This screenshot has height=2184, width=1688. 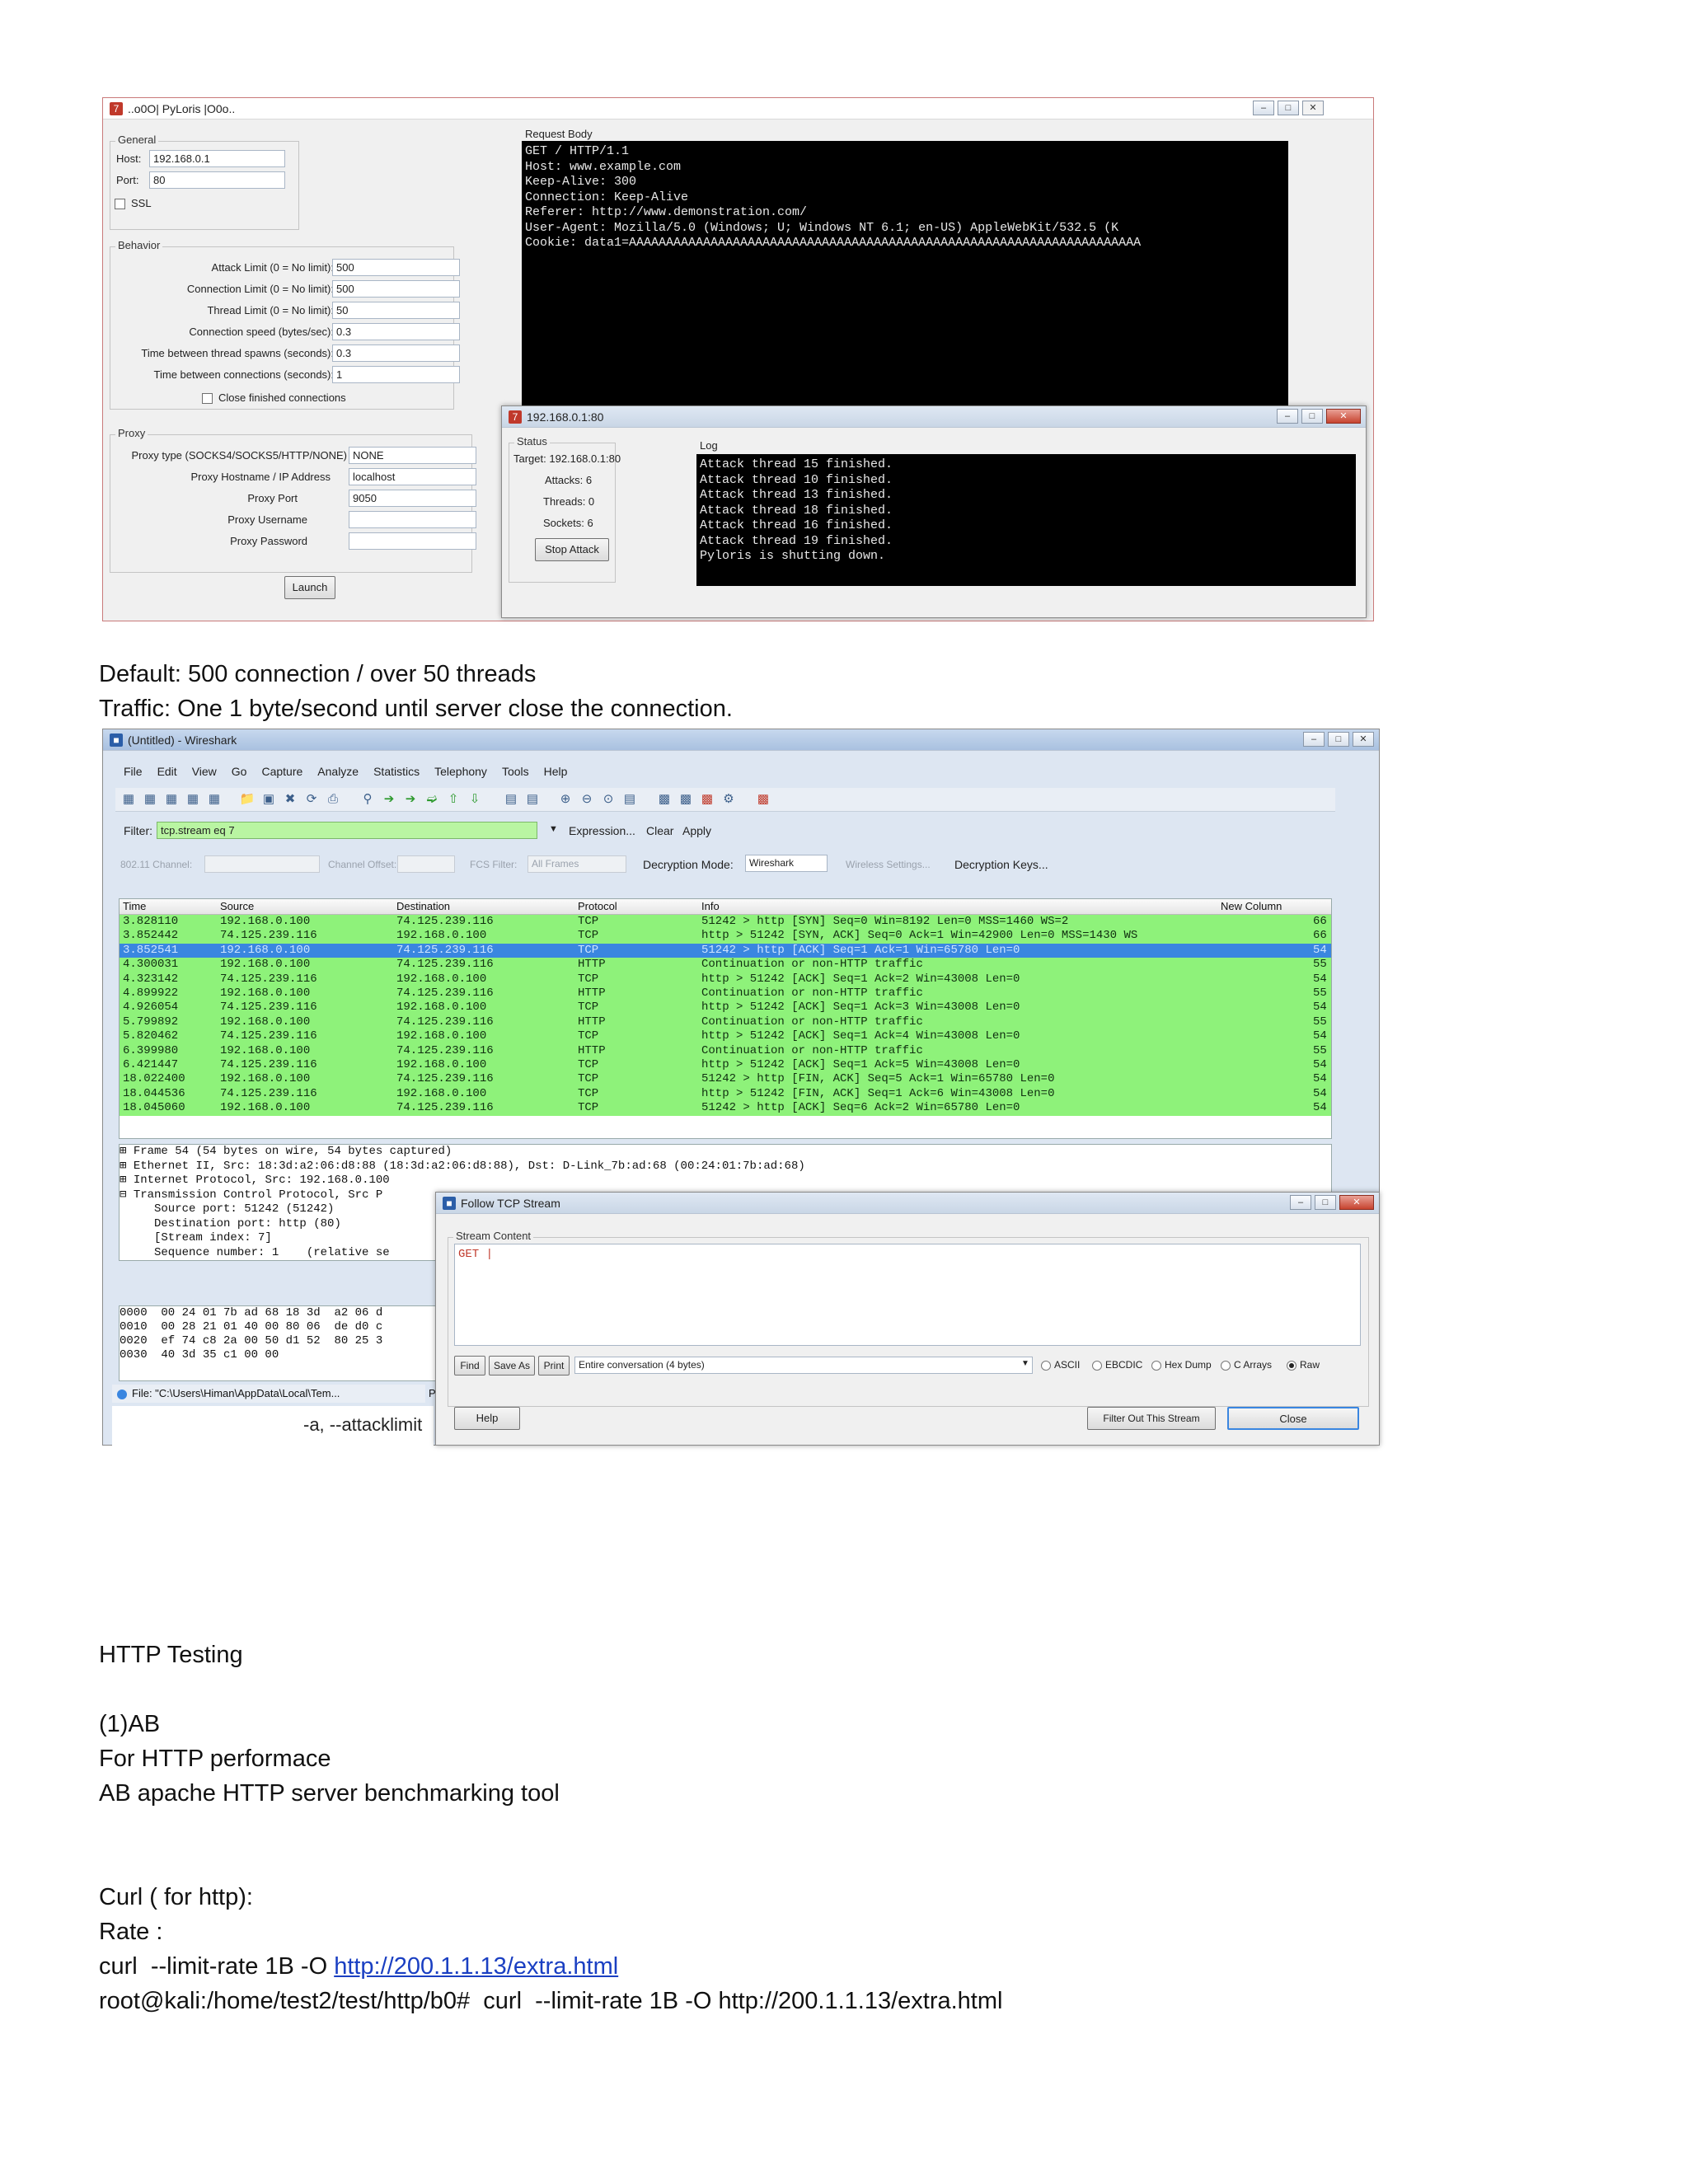 I want to click on save-file-icon: ▣, so click(x=268, y=799).